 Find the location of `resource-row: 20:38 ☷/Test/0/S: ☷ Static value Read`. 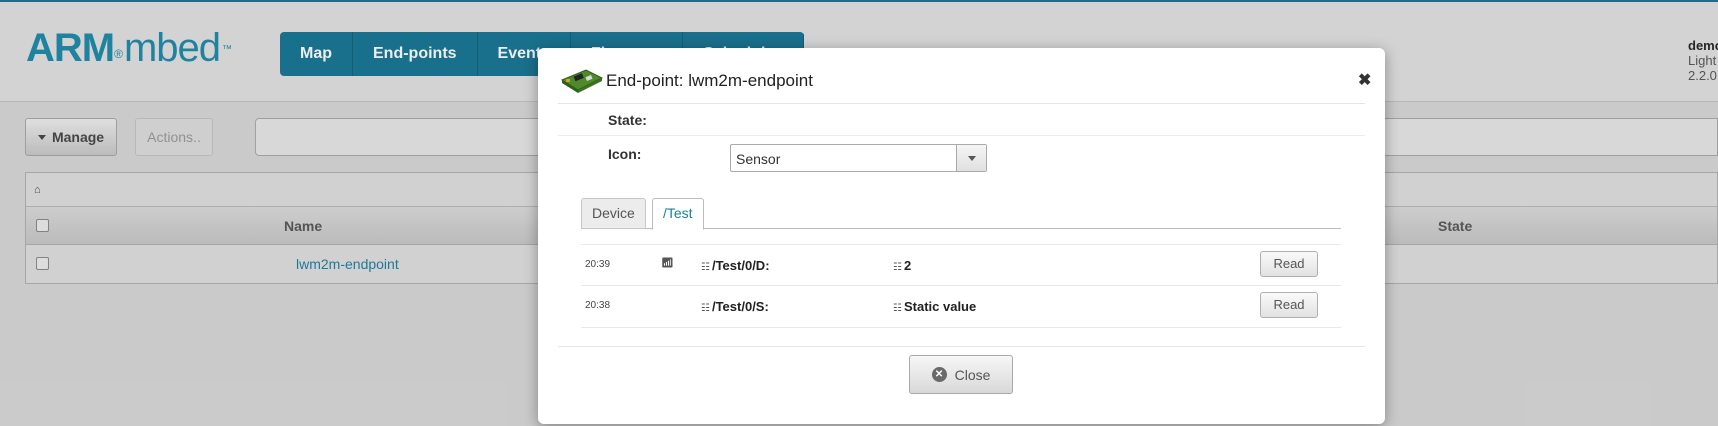

resource-row: 20:38 ☷/Test/0/S: ☷ Static value Read is located at coordinates (961, 307).